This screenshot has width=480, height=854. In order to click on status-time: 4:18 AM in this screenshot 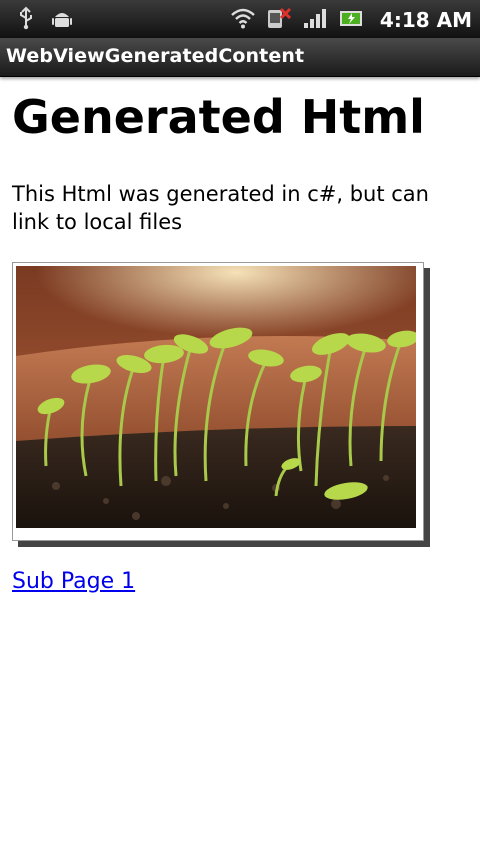, I will do `click(425, 20)`.